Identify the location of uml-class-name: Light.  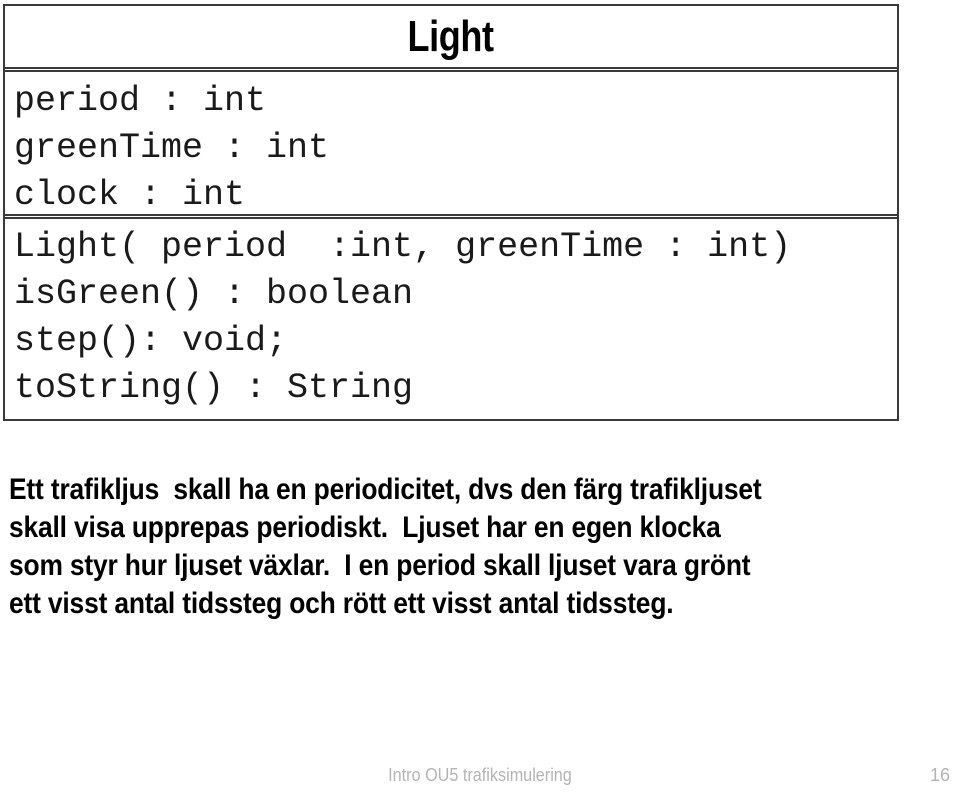
(451, 36).